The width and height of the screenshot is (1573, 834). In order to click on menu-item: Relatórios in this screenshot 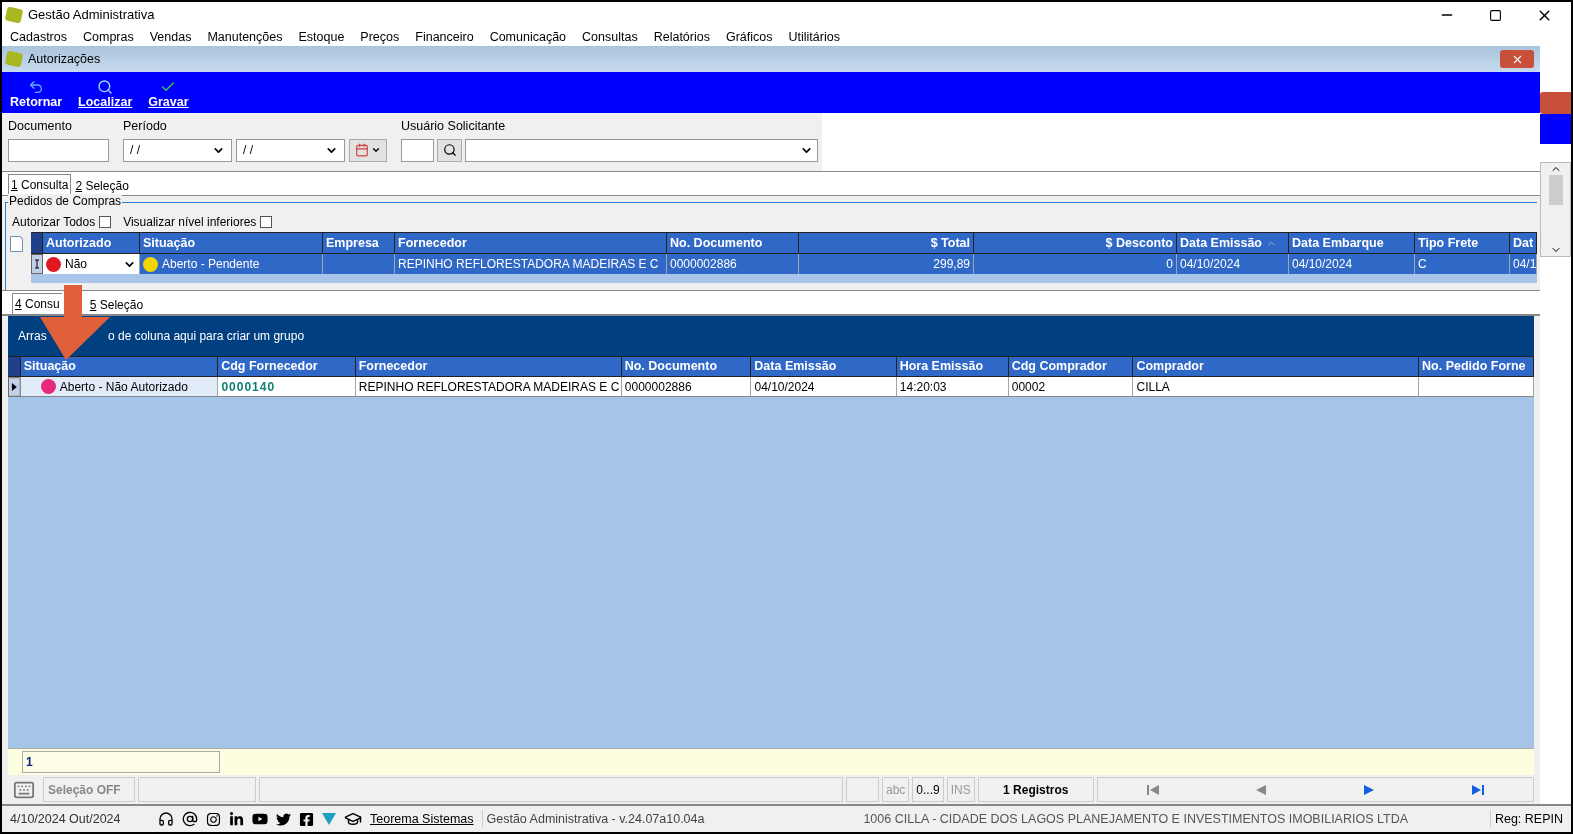, I will do `click(681, 37)`.